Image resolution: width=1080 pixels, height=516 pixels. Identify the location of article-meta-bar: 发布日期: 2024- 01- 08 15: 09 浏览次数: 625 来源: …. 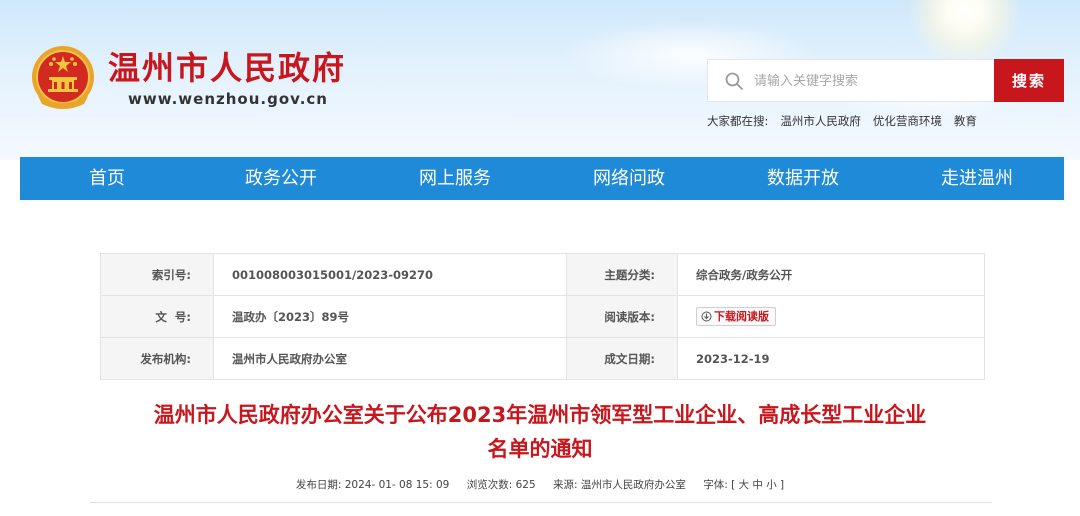
(540, 484).